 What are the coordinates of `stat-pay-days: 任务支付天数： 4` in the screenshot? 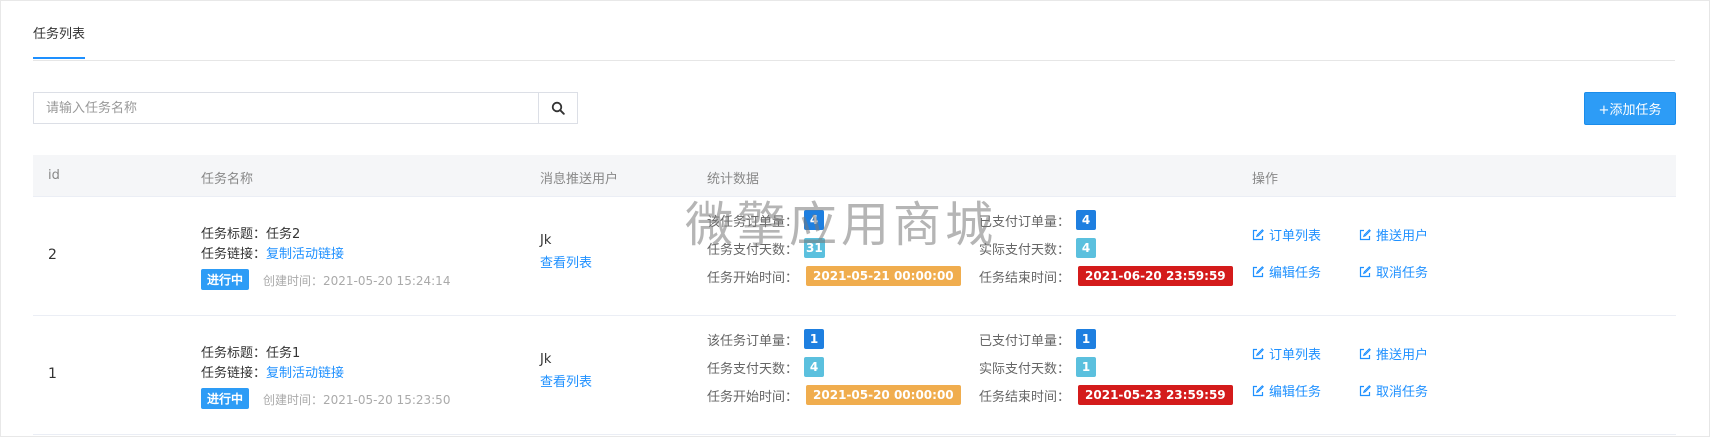 It's located at (766, 367).